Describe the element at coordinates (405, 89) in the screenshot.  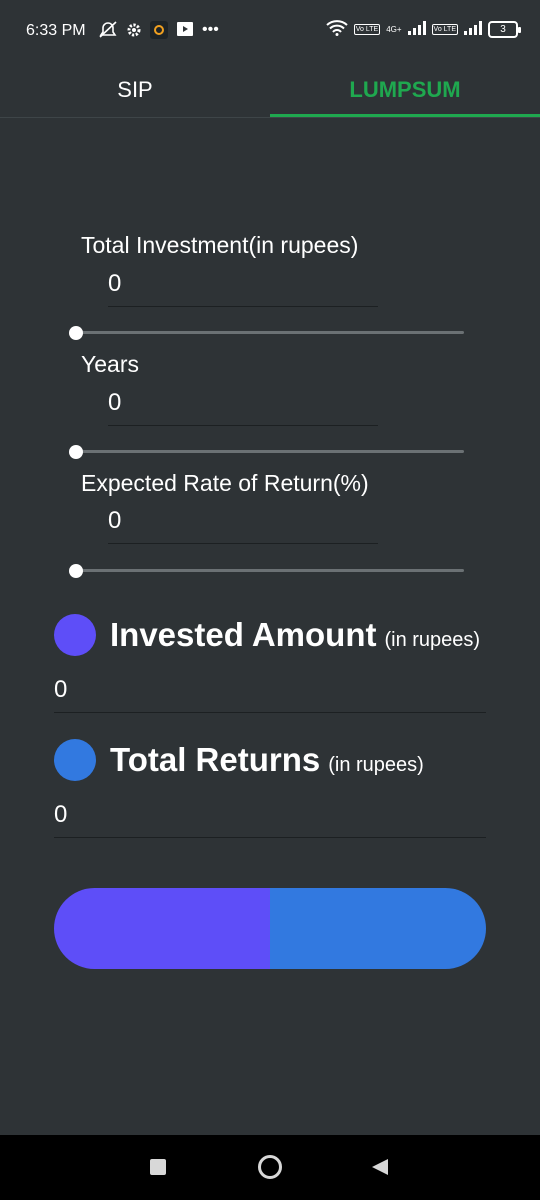
I see `tab-lumpsum: LUMPSUM` at that location.